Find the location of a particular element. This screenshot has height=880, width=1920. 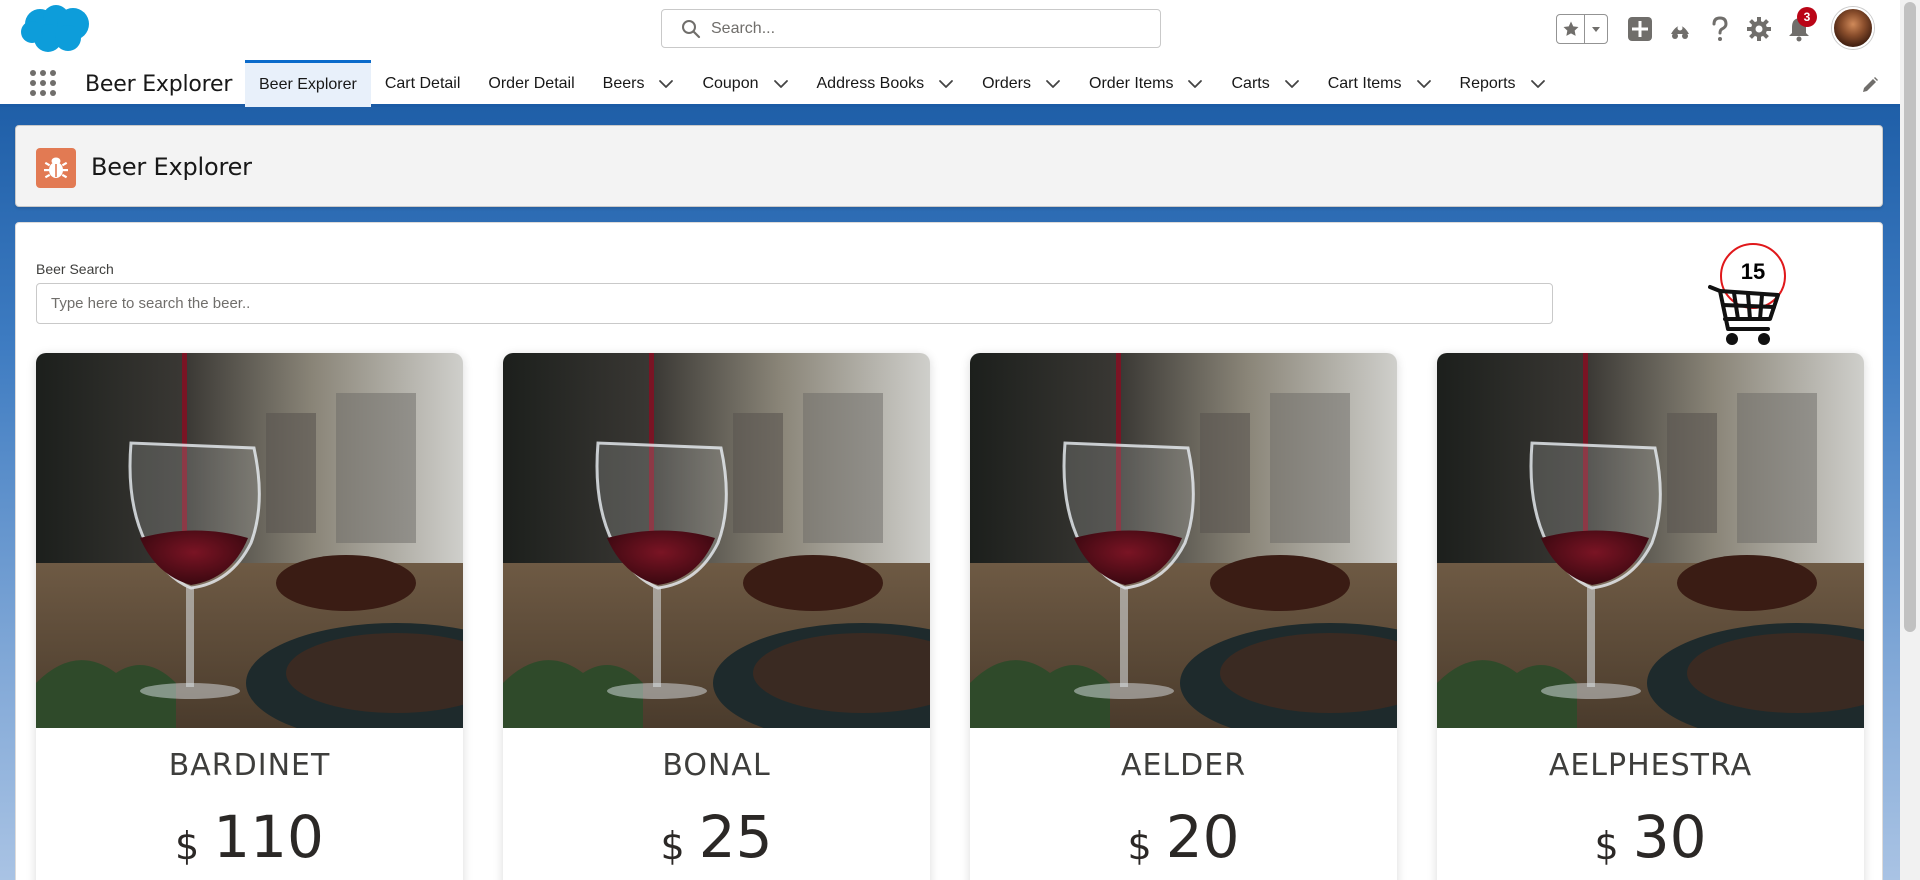

add-icon is located at coordinates (1640, 29).